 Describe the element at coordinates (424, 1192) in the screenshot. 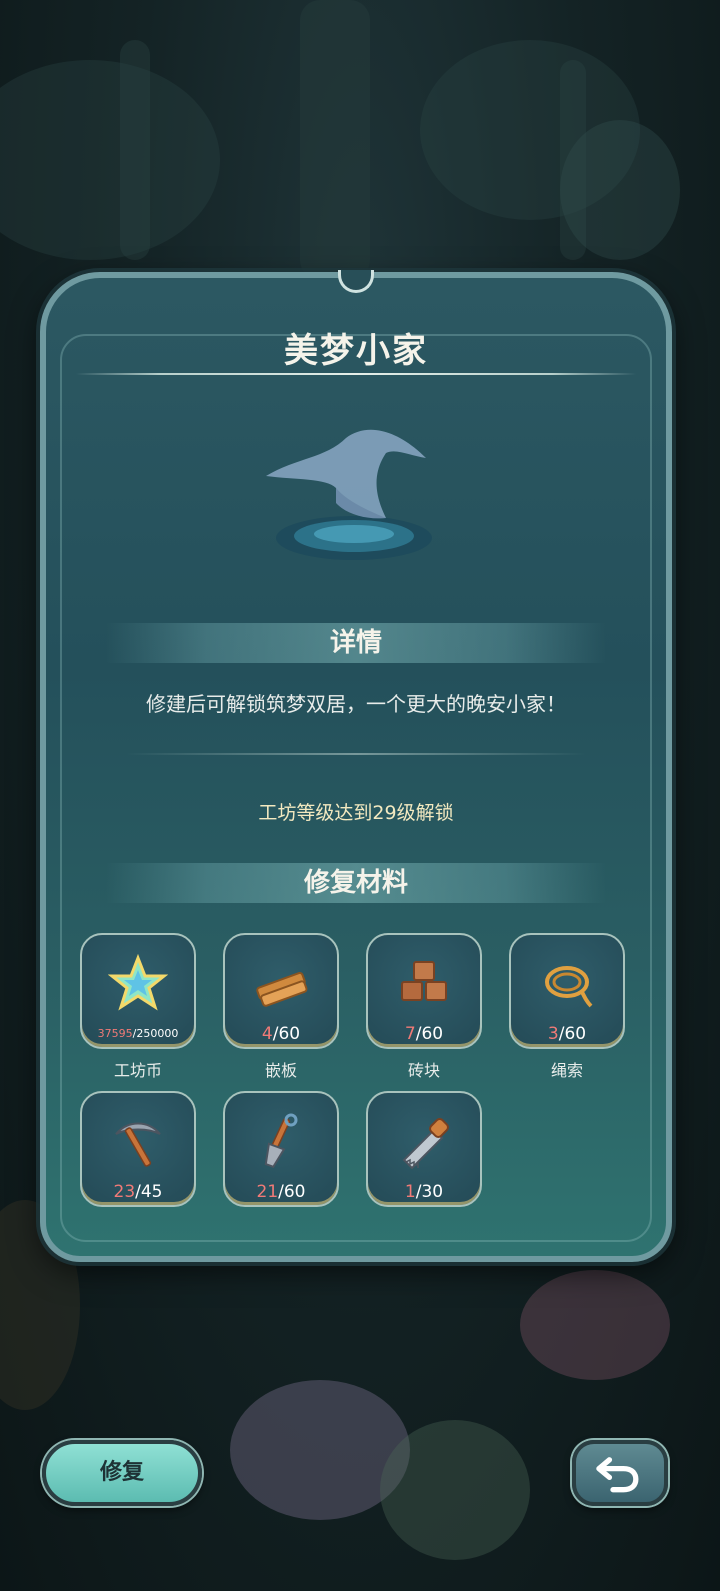

I see `material-count: 1/30` at that location.